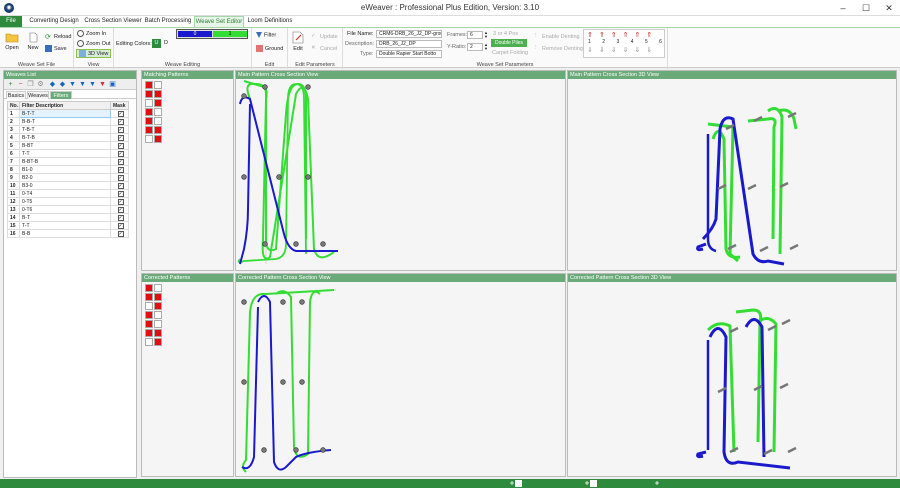 The image size is (900, 488). What do you see at coordinates (10, 84) in the screenshot?
I see `add-icon: +` at bounding box center [10, 84].